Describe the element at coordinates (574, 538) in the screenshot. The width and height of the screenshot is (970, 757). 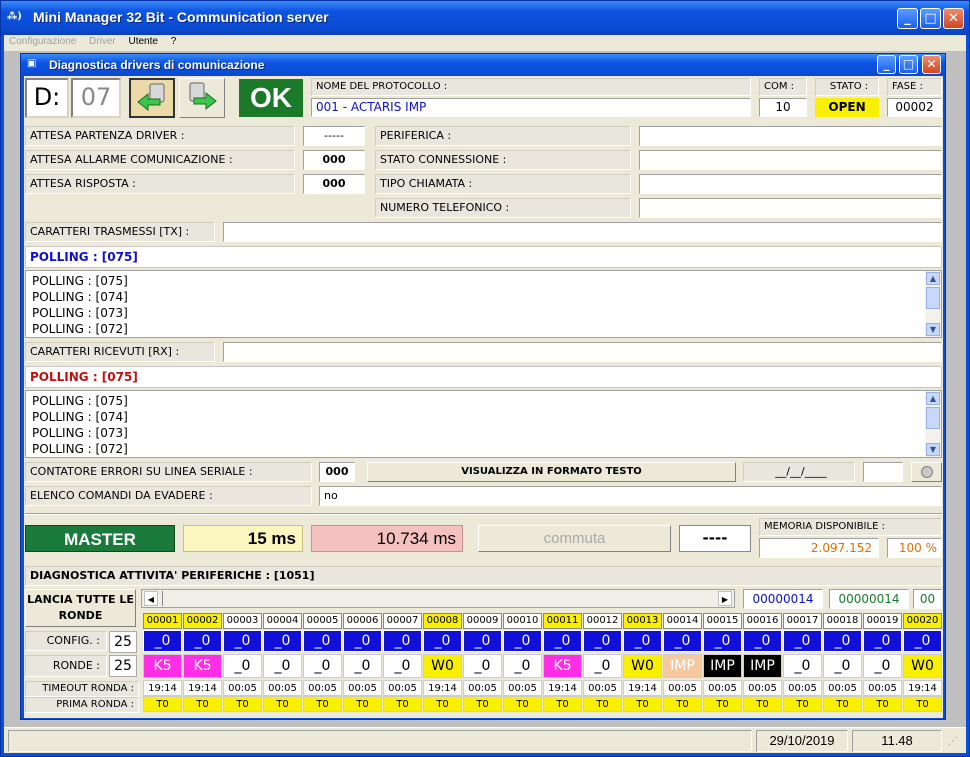
I see `commuta-button: commuta` at that location.